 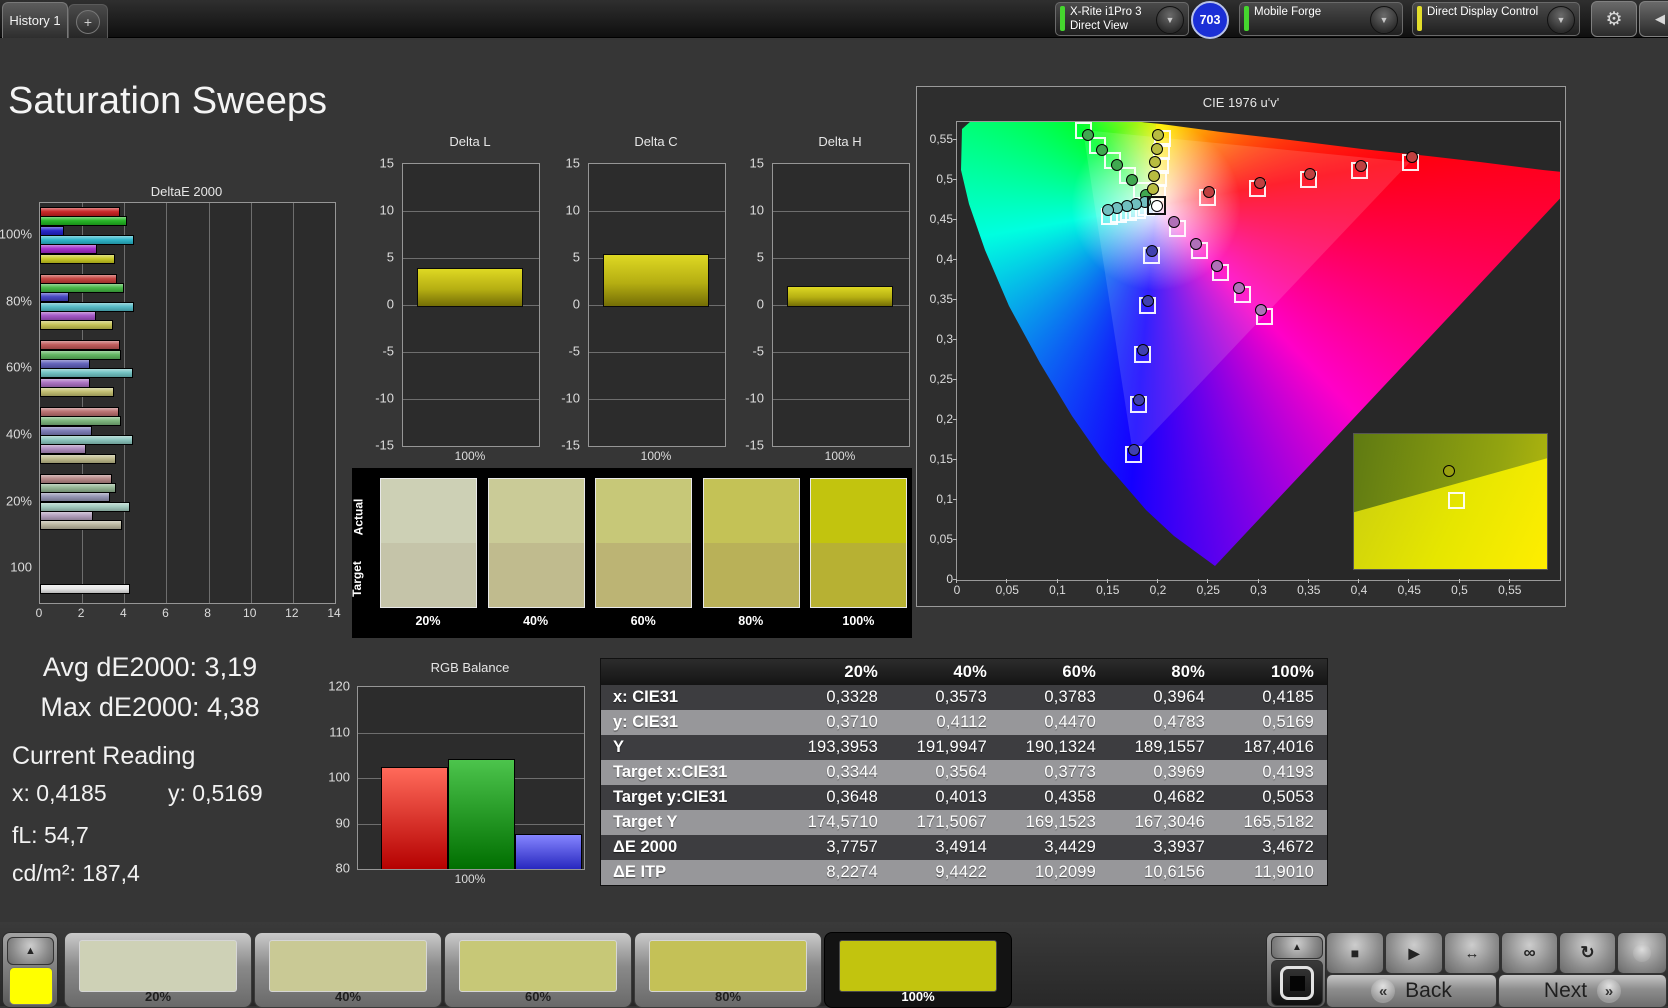 I want to click on add-tab-button: +, so click(x=88, y=21).